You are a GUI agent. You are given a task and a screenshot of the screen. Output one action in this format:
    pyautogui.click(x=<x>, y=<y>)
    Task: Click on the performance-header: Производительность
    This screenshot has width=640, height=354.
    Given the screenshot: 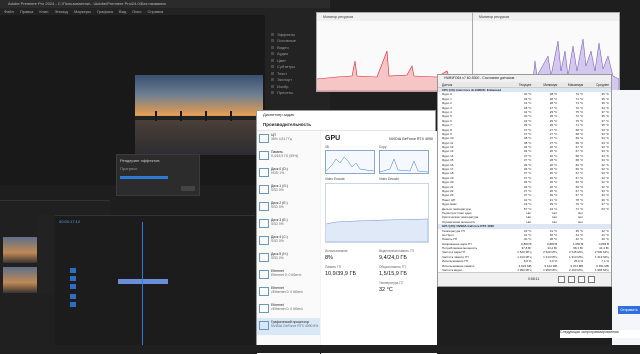 What is the action you would take?
    pyautogui.click(x=346, y=125)
    